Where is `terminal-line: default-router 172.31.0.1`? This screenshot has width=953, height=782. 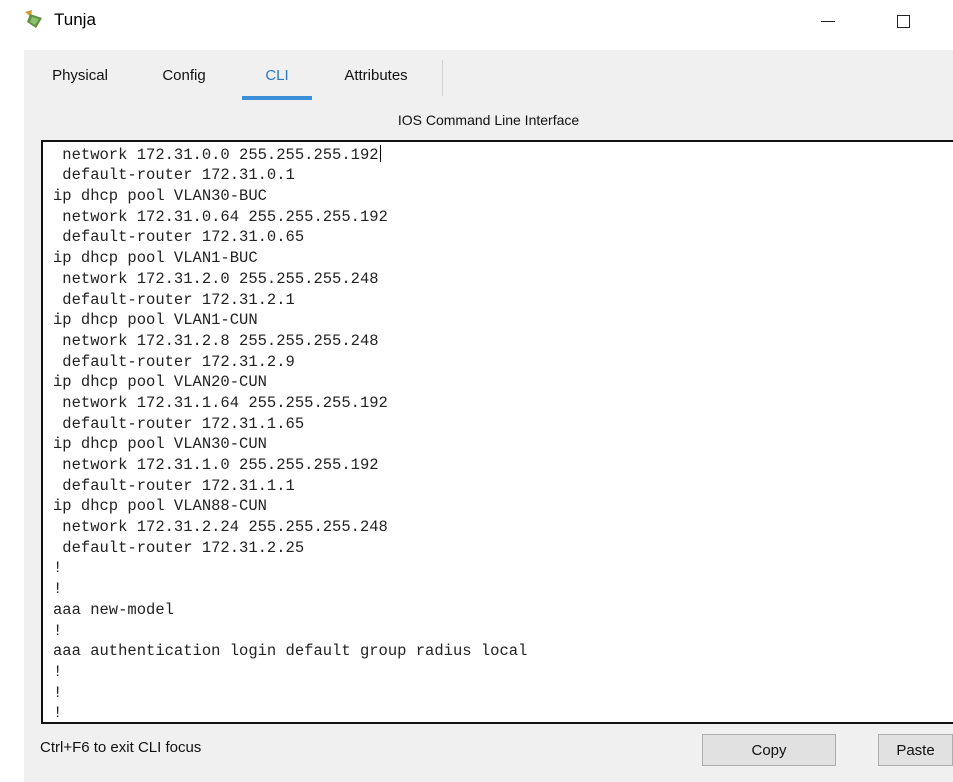
terminal-line: default-router 172.31.0.1 is located at coordinates (174, 175).